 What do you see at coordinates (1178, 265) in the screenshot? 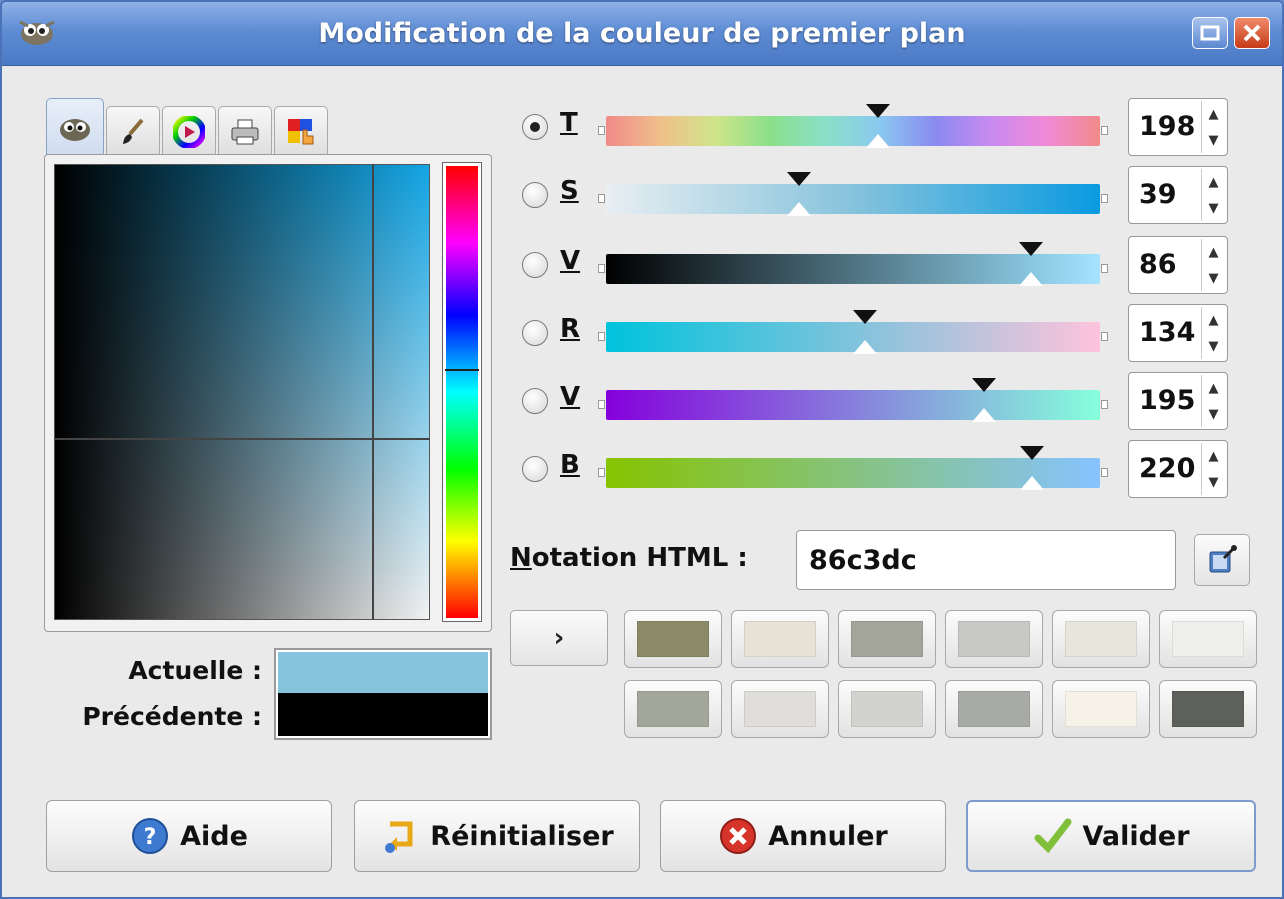
I see `channel-spinbutton: 86 ▲ ▼` at bounding box center [1178, 265].